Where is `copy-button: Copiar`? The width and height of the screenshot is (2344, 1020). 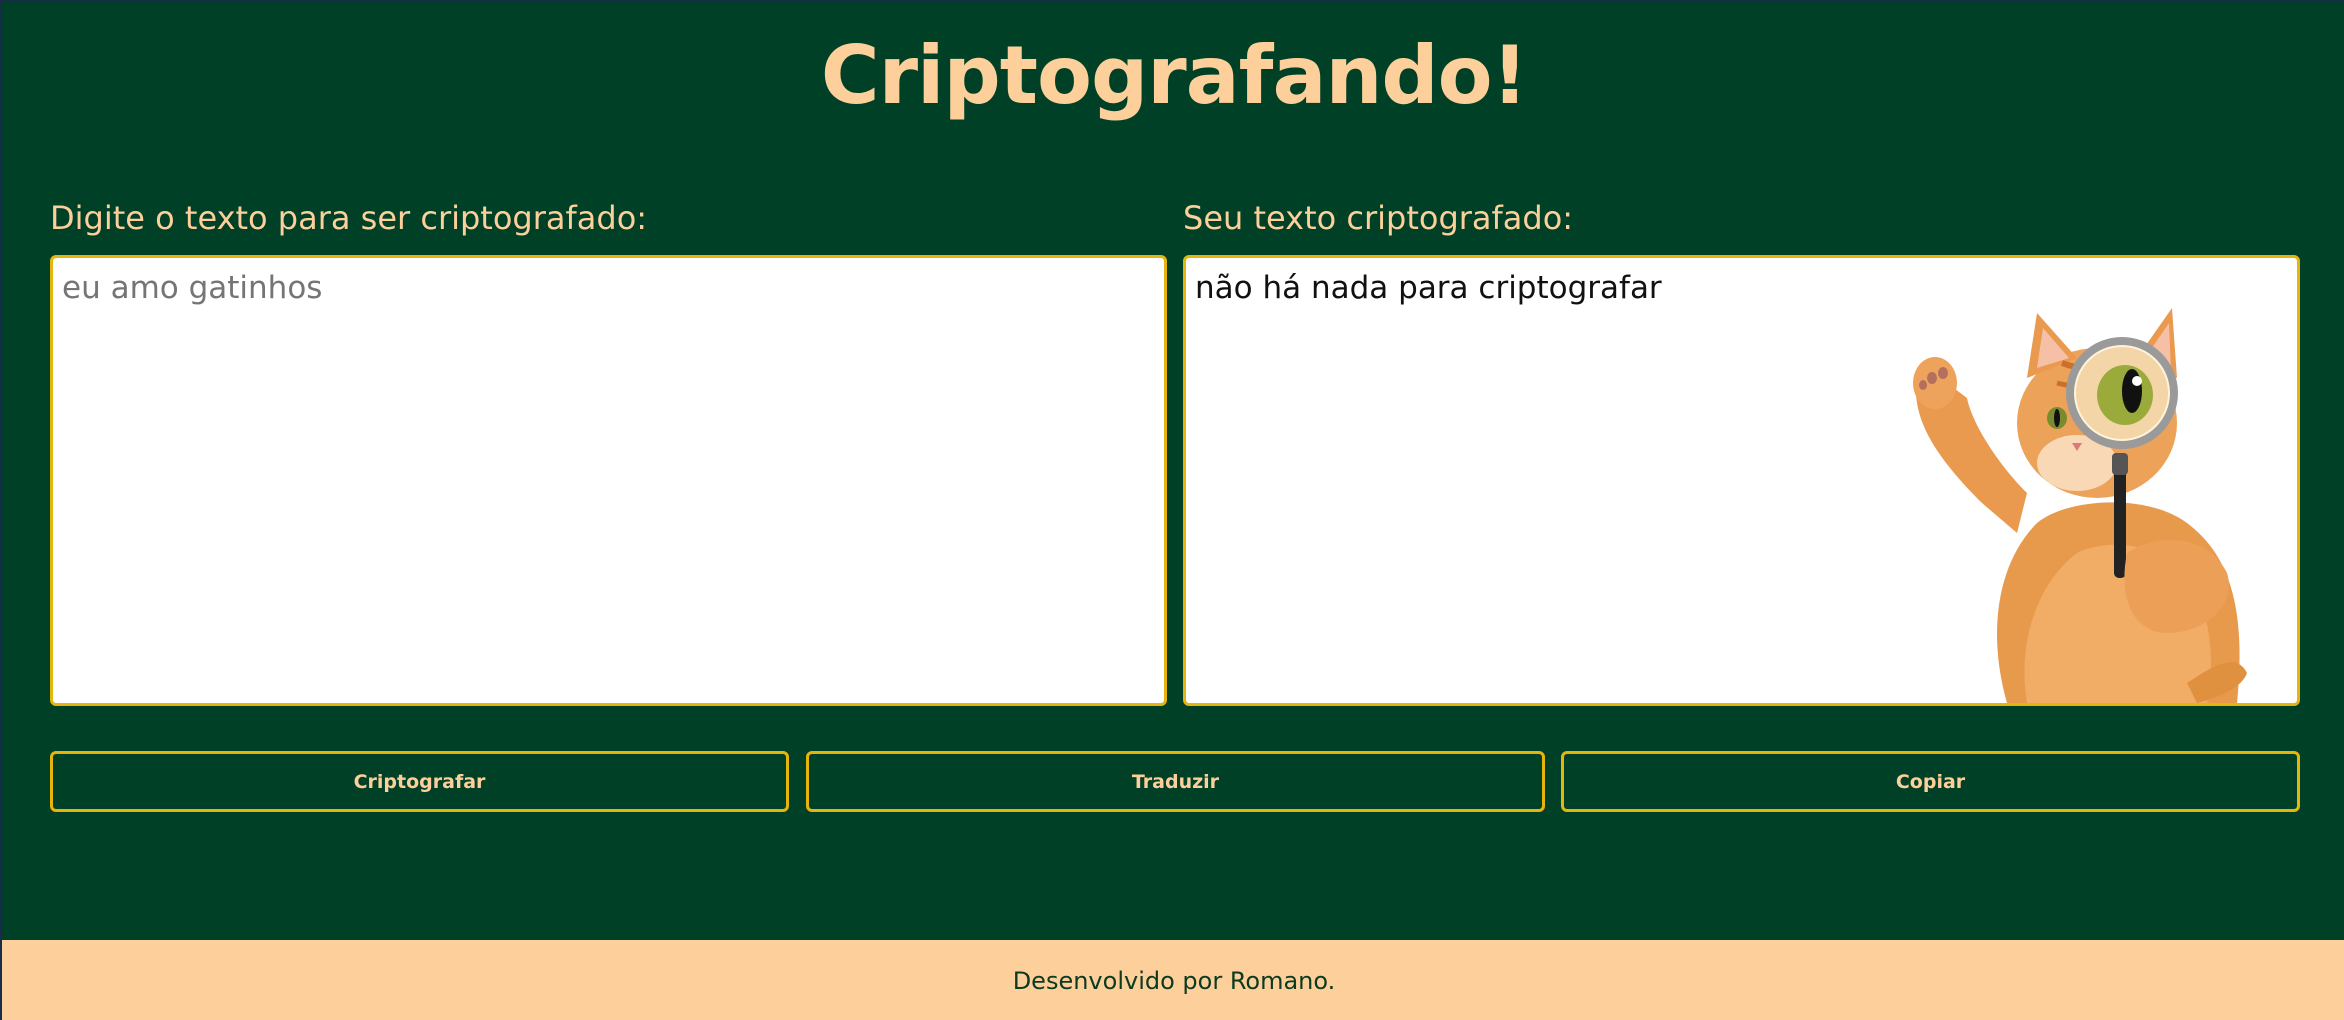
copy-button: Copiar is located at coordinates (1930, 781).